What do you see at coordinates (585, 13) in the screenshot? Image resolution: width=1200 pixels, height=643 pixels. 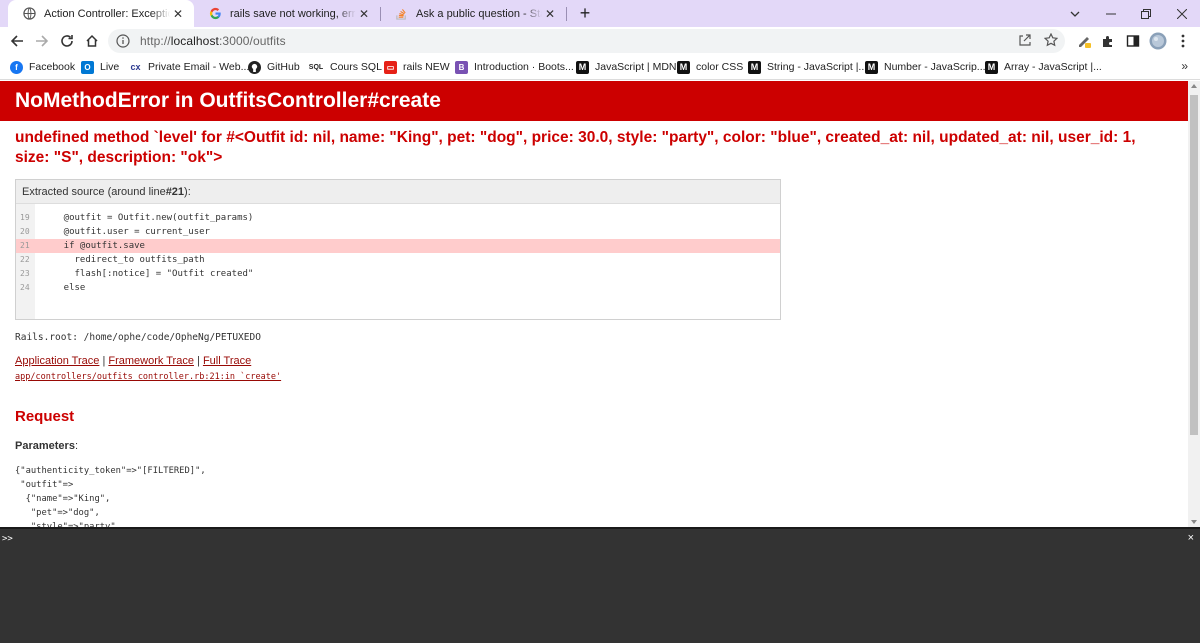 I see `new-tab-button: +` at bounding box center [585, 13].